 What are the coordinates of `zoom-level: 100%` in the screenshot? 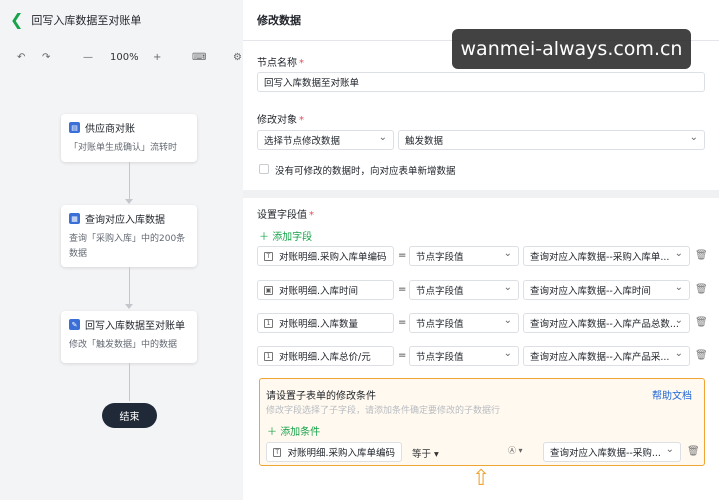 It's located at (124, 57).